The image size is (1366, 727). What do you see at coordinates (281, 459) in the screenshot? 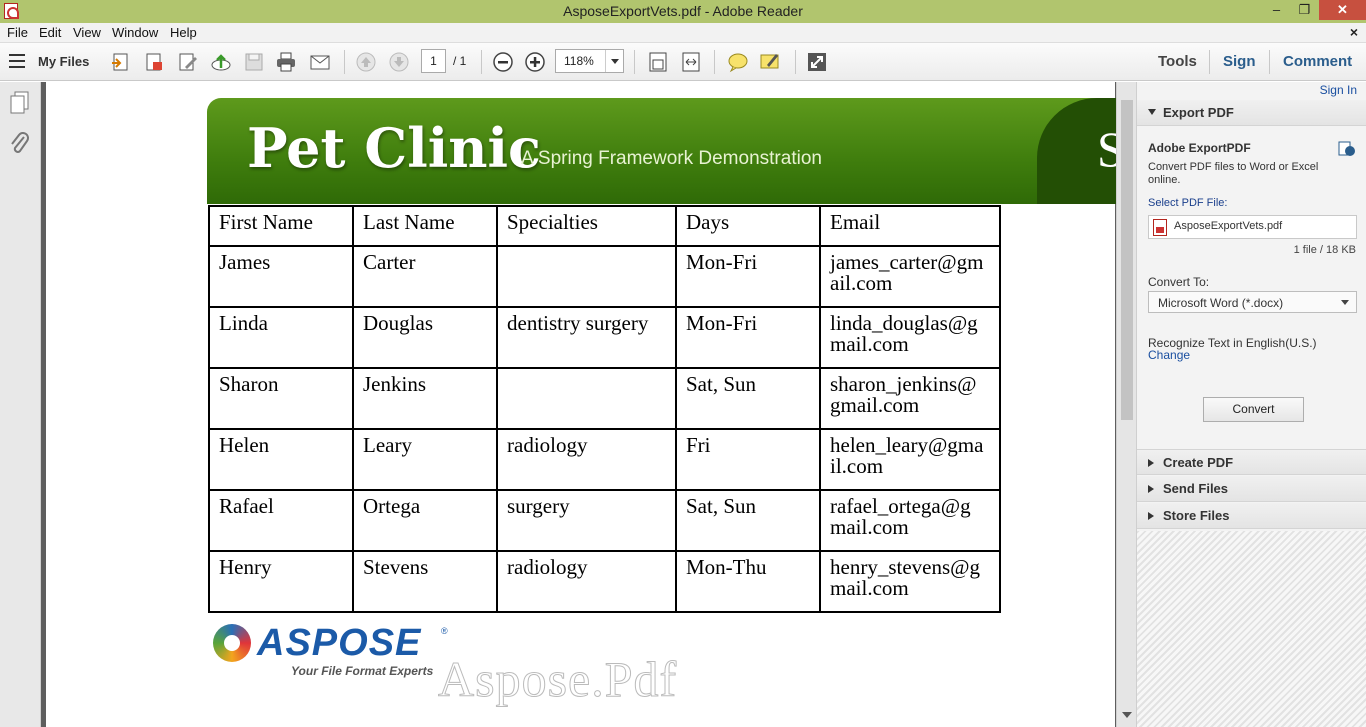
I see `cell-first-name: Helen` at bounding box center [281, 459].